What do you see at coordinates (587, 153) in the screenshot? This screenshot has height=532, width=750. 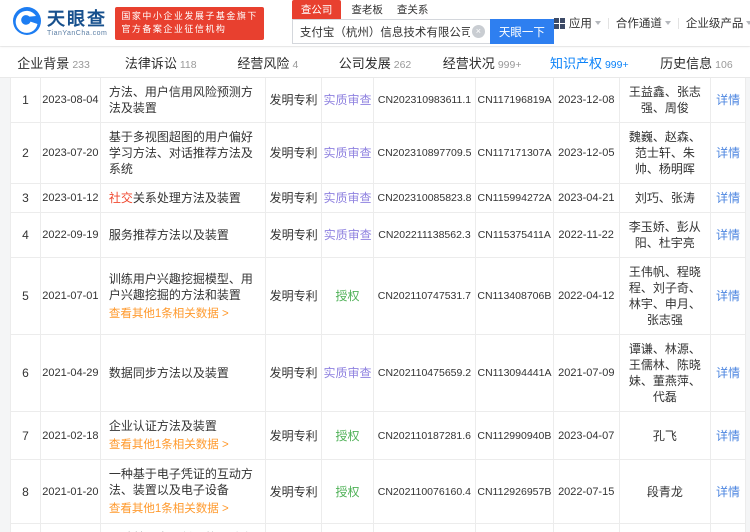 I see `publication-date: 2023-12-05` at bounding box center [587, 153].